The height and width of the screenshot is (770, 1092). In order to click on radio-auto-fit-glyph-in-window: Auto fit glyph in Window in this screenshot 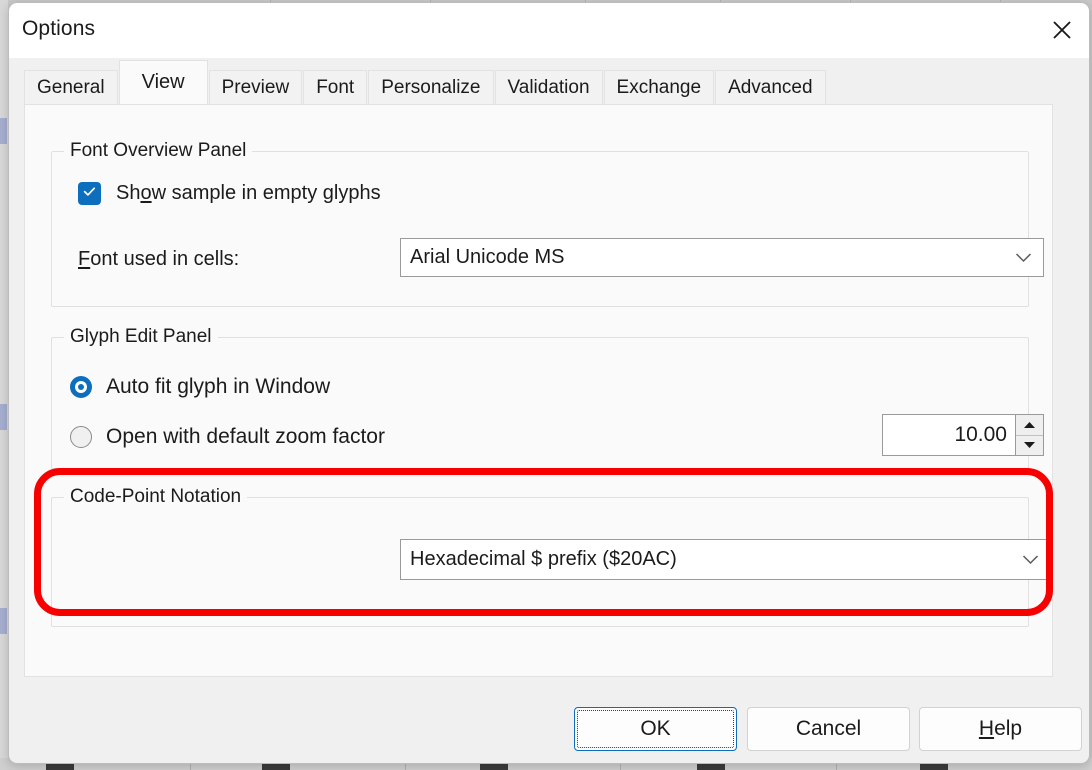, I will do `click(200, 387)`.